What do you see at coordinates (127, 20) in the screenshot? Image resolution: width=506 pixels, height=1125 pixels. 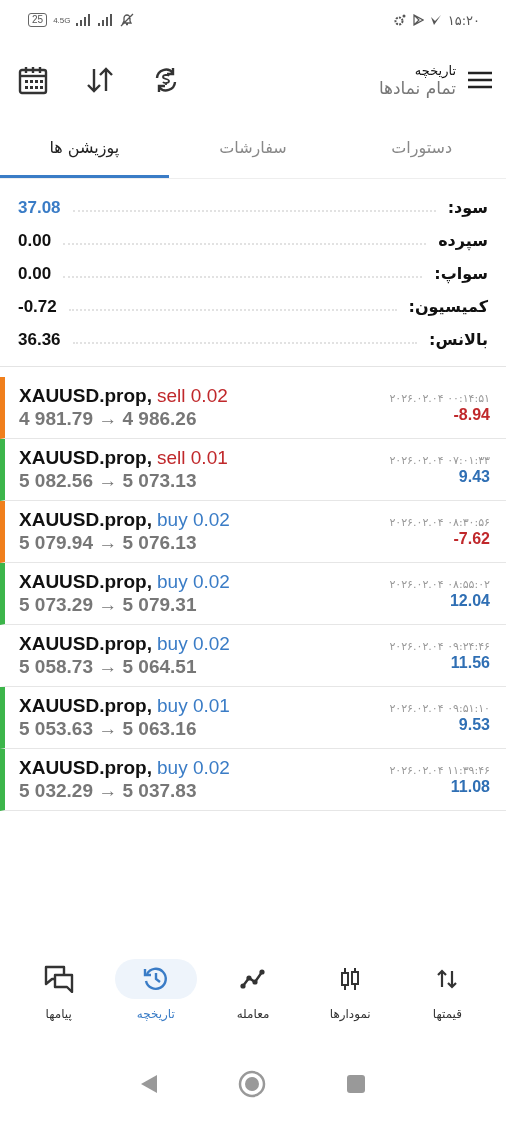 I see `muted-bell-icon` at bounding box center [127, 20].